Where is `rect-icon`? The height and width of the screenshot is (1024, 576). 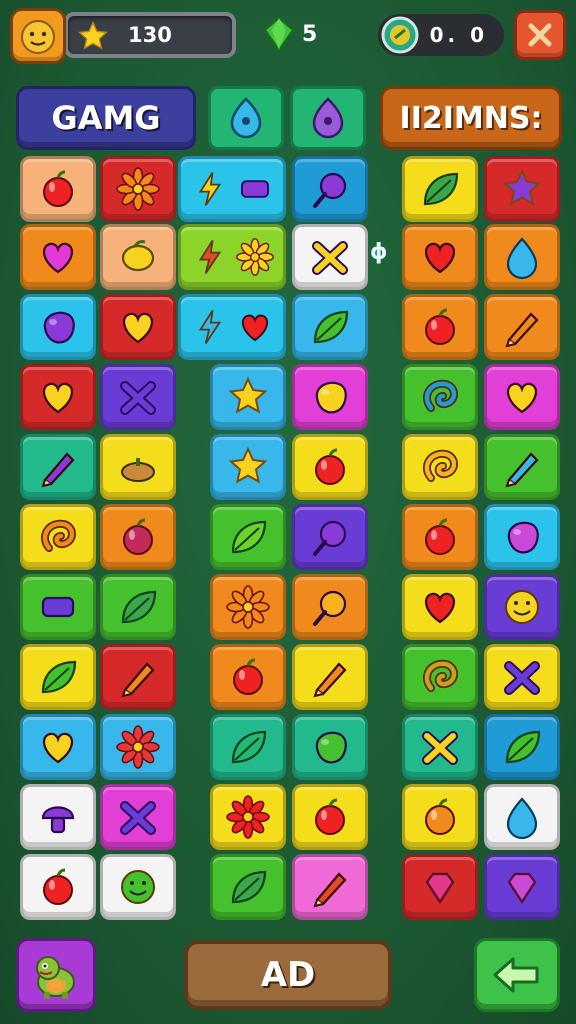 rect-icon is located at coordinates (254, 189).